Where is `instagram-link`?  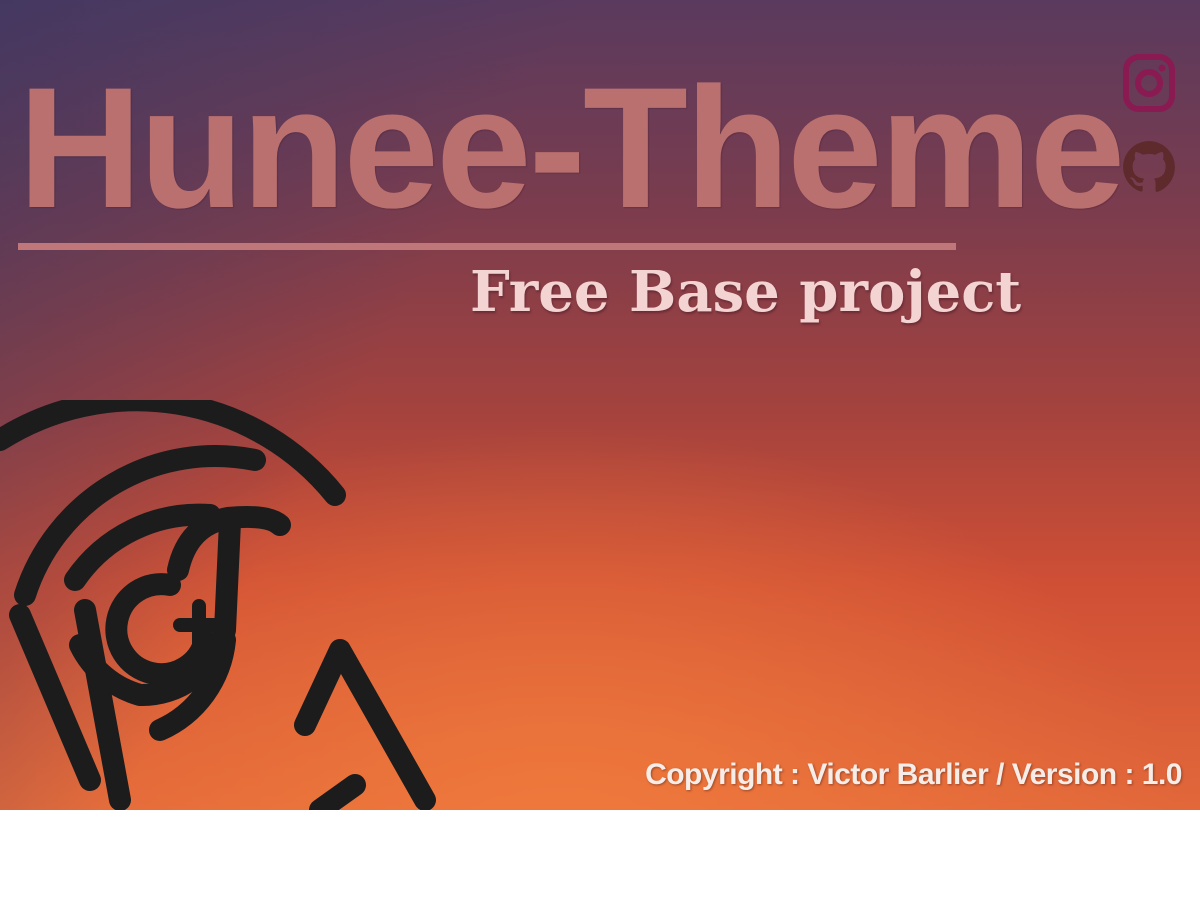
instagram-link is located at coordinates (1149, 83).